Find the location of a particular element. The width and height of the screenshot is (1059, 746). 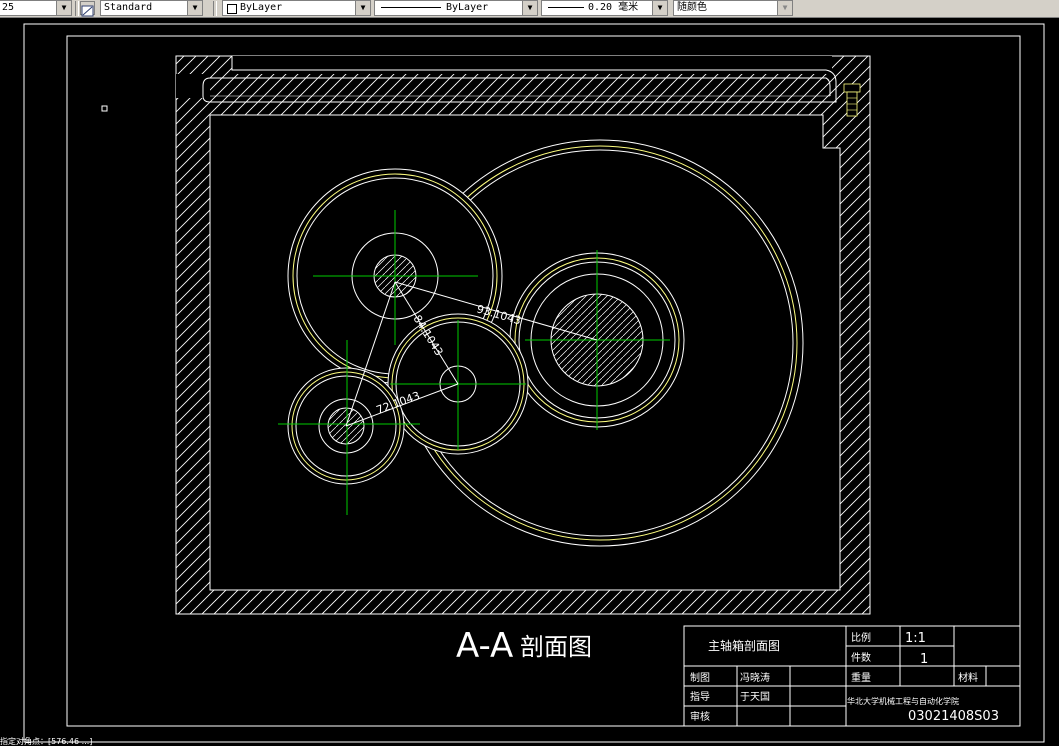

review-label: 审核 is located at coordinates (700, 716).